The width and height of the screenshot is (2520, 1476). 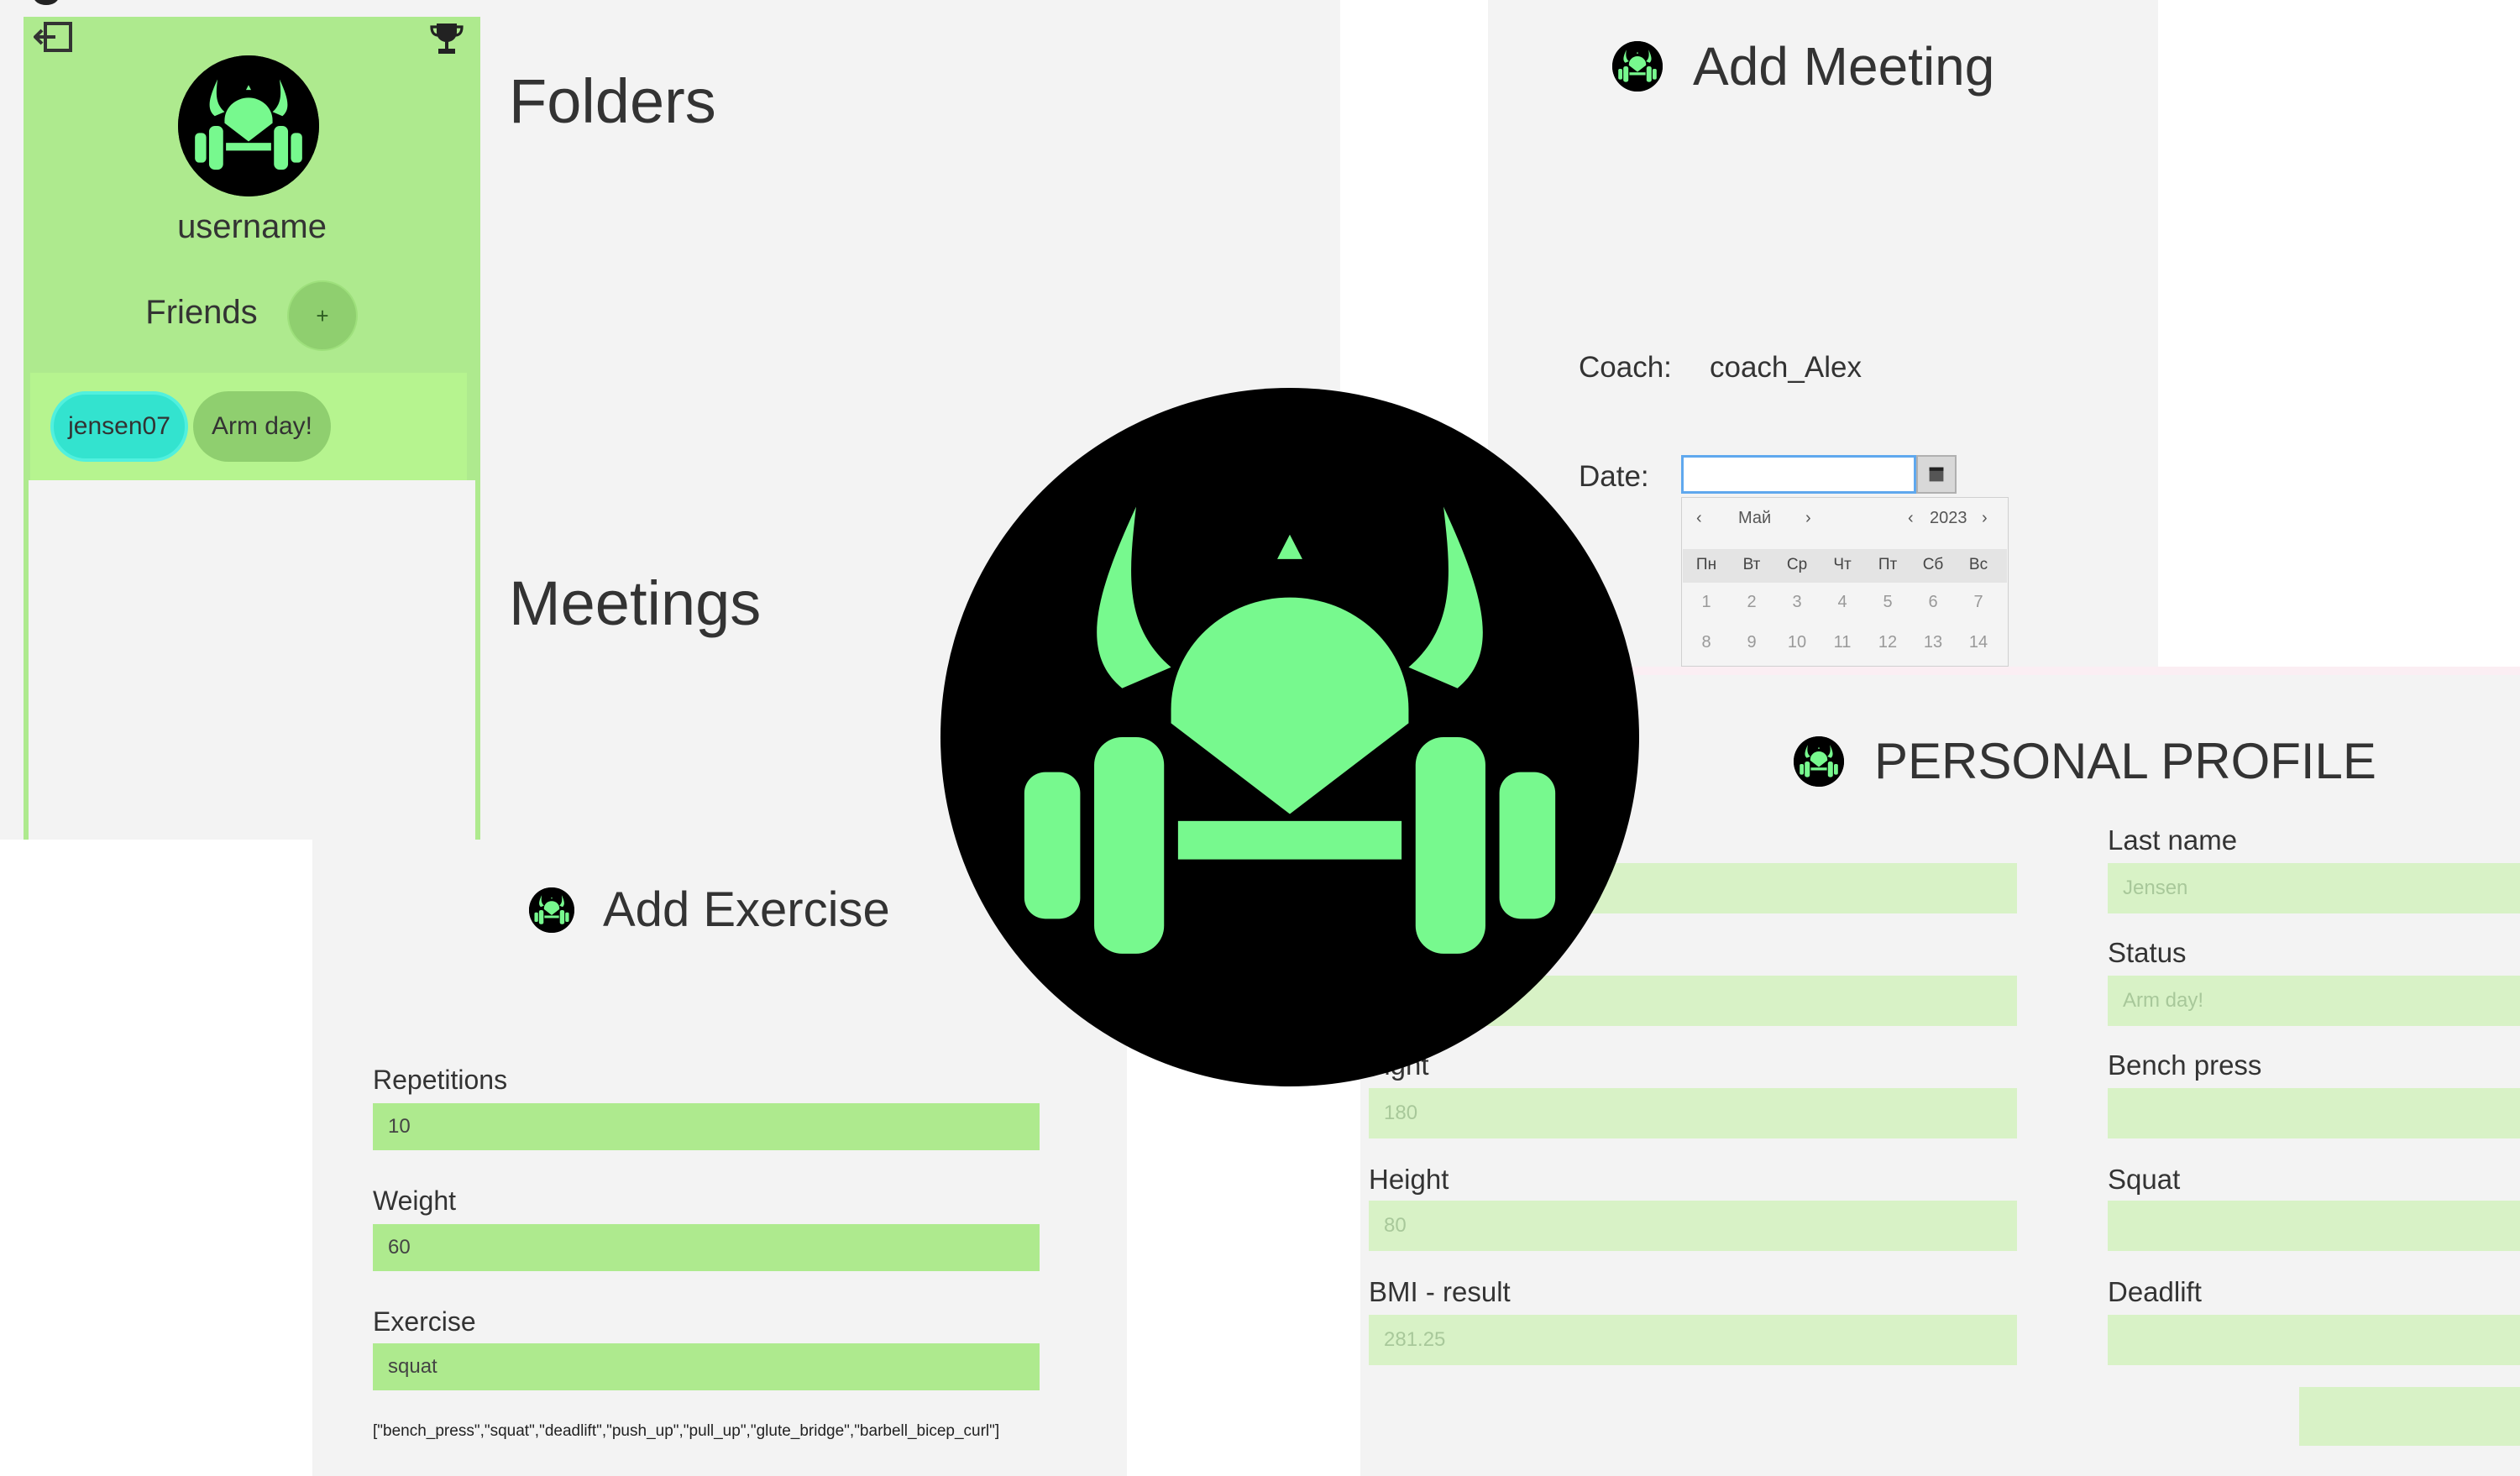 I want to click on deadlift-input, so click(x=2314, y=1340).